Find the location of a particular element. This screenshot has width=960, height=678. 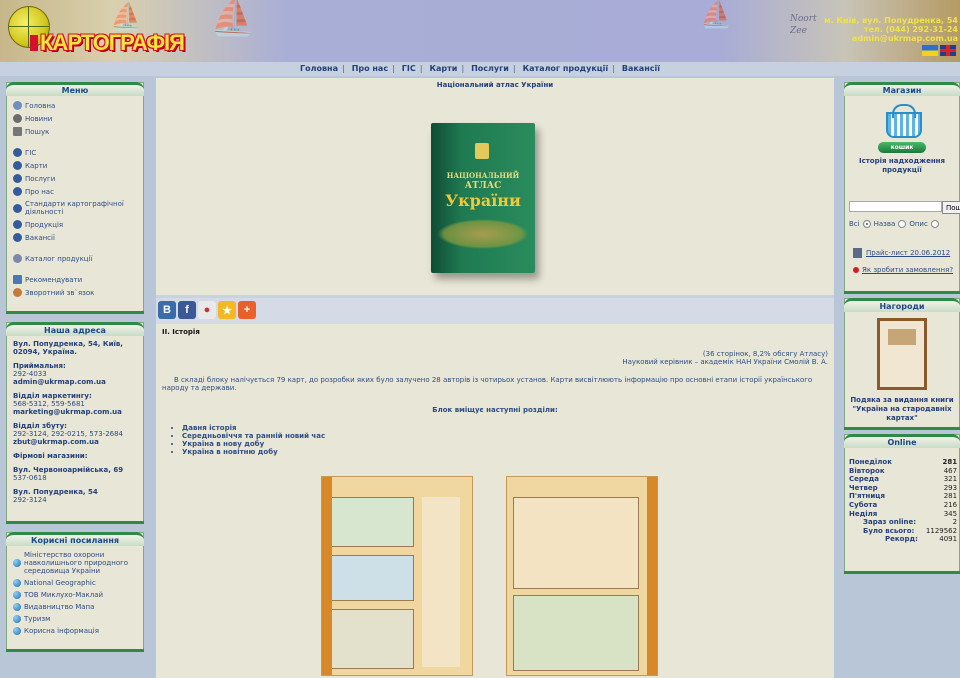

link-tourism: Туризм is located at coordinates (75, 619).